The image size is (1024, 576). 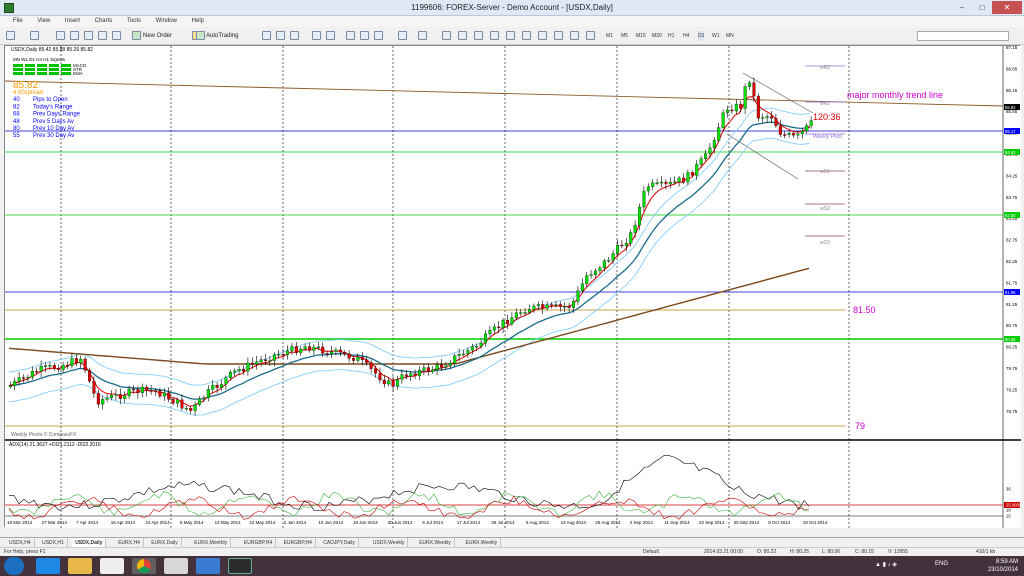 I want to click on adx-tick: 18, so click(x=1008, y=510).